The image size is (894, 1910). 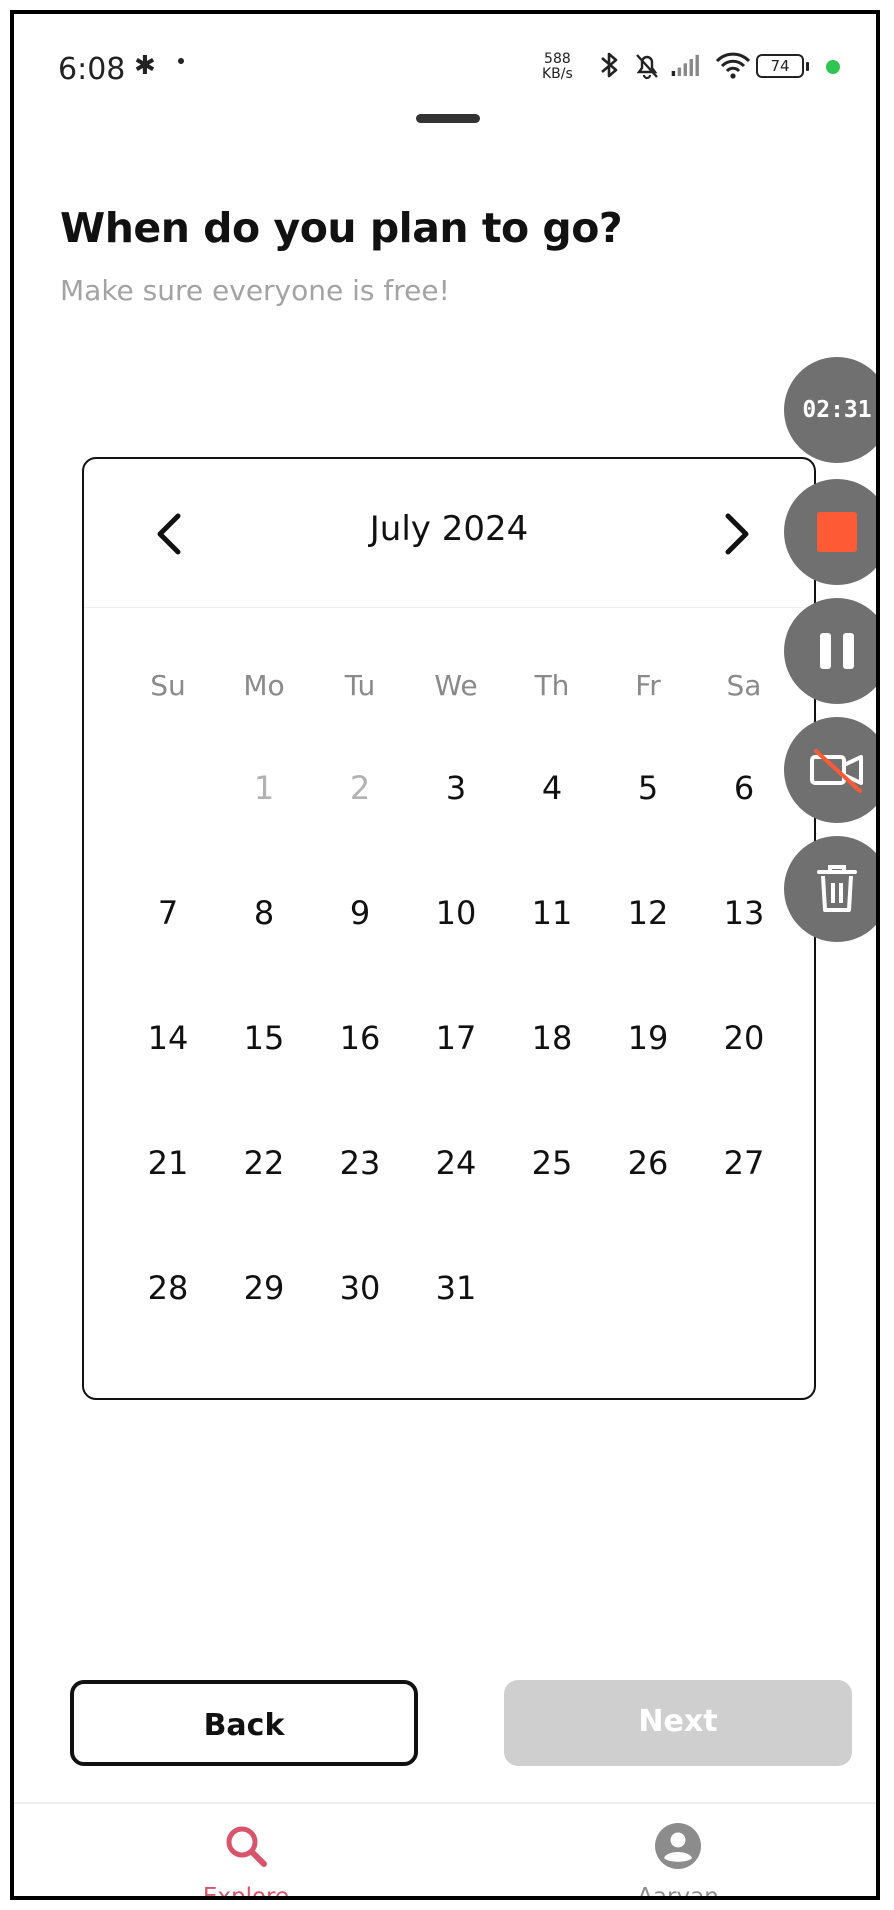 I want to click on recording-timer: 02:31, so click(x=830, y=410).